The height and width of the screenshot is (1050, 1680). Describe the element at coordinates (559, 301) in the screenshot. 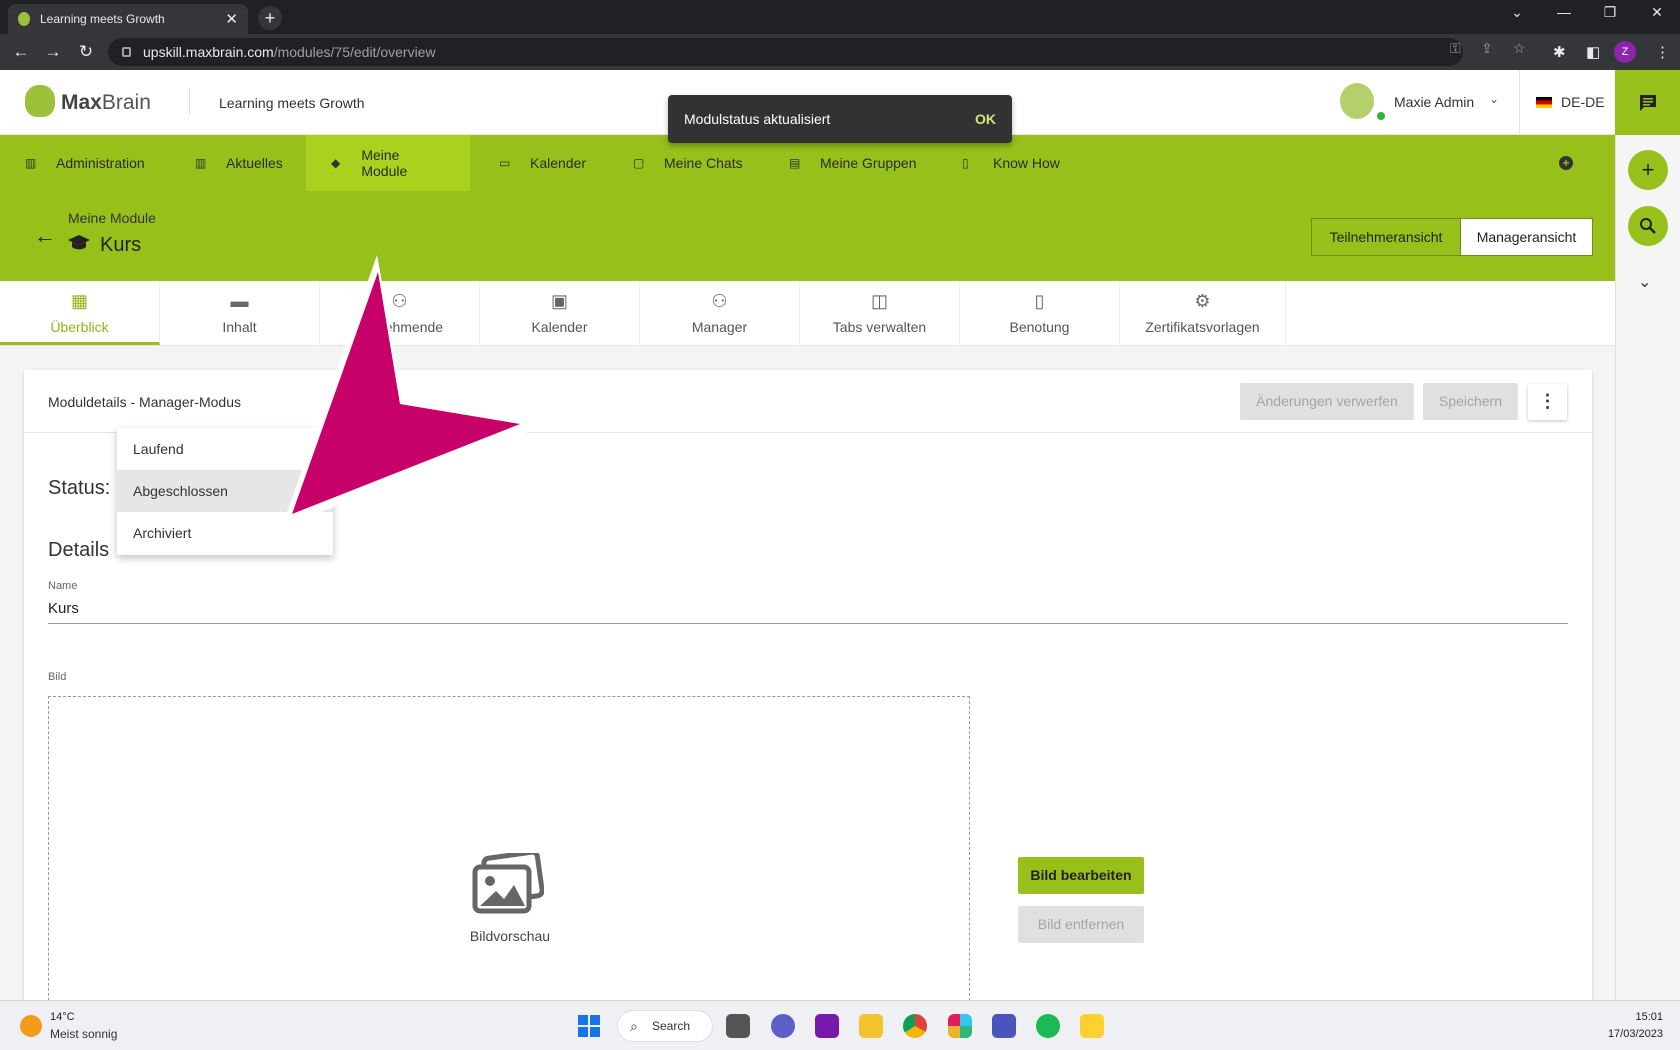

I see `calendar-icon: ▣` at that location.